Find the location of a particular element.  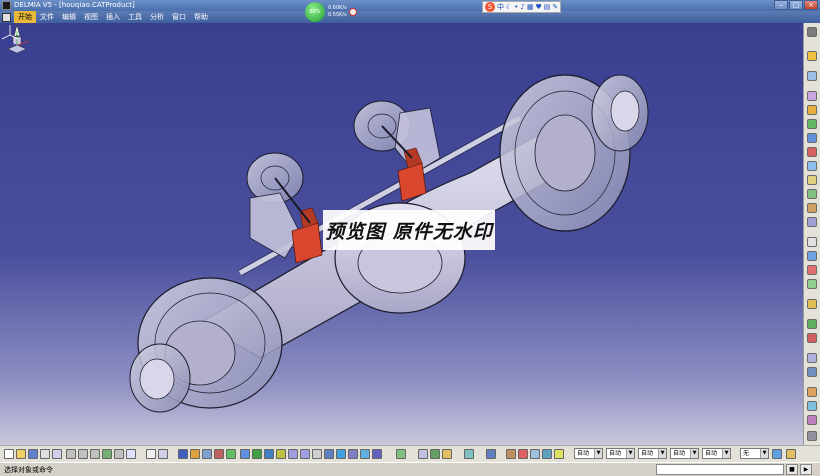

menu-start: 开始 is located at coordinates (25, 17).